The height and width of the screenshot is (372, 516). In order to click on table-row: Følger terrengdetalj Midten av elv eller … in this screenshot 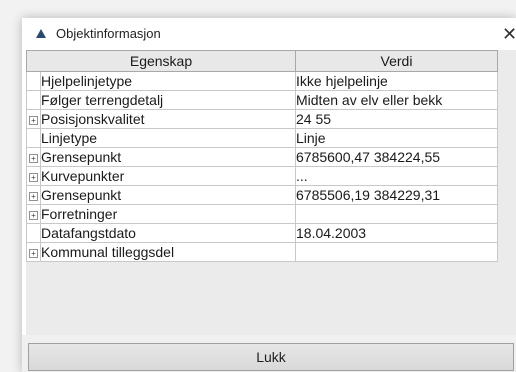, I will do `click(262, 100)`.